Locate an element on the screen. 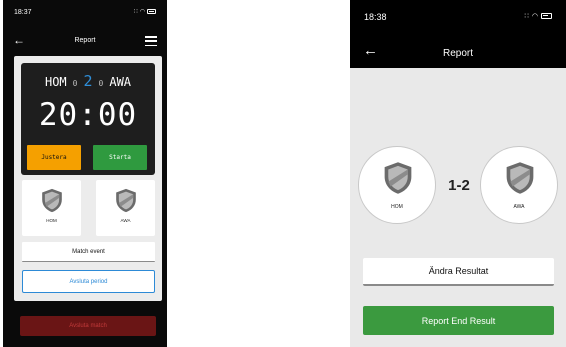 The height and width of the screenshot is (347, 566). avsluta-match-button: Avsluta match is located at coordinates (88, 326).